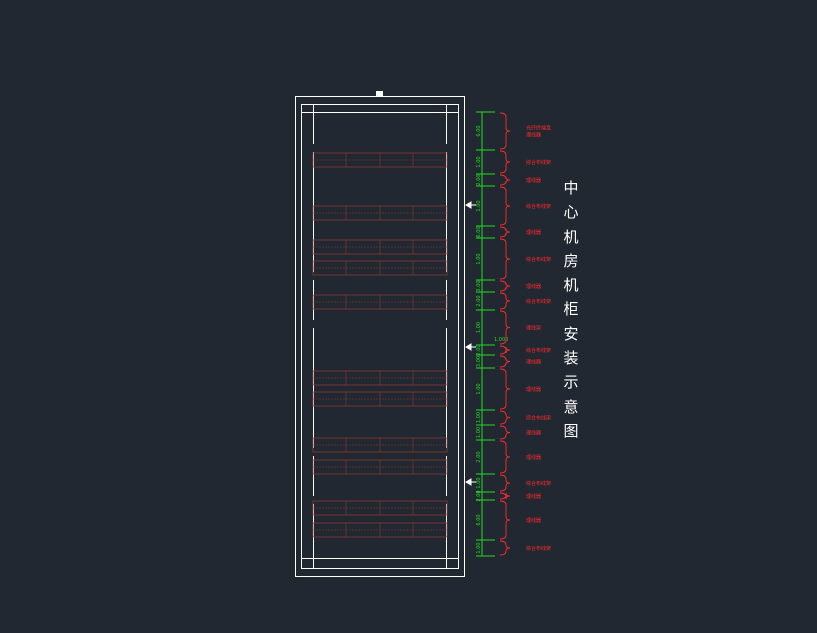 This screenshot has width=817, height=633. Describe the element at coordinates (379, 94) in the screenshot. I see `cabinet-top-handle` at that location.